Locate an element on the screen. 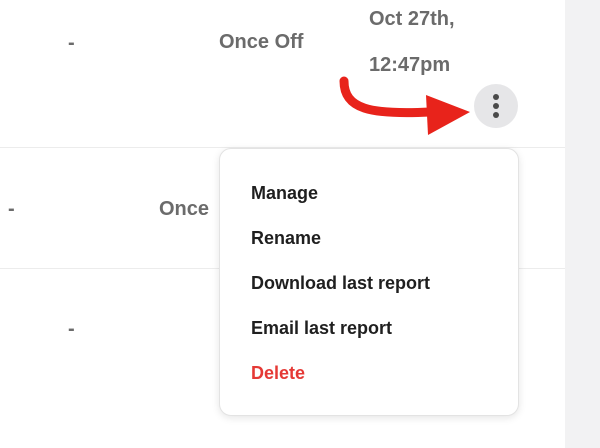 The image size is (600, 448). row-1-timestamp-date: Oct 27th, is located at coordinates (412, 19).